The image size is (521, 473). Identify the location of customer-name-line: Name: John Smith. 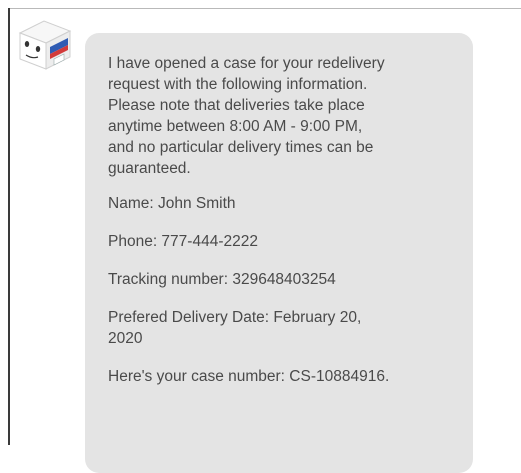
(172, 203).